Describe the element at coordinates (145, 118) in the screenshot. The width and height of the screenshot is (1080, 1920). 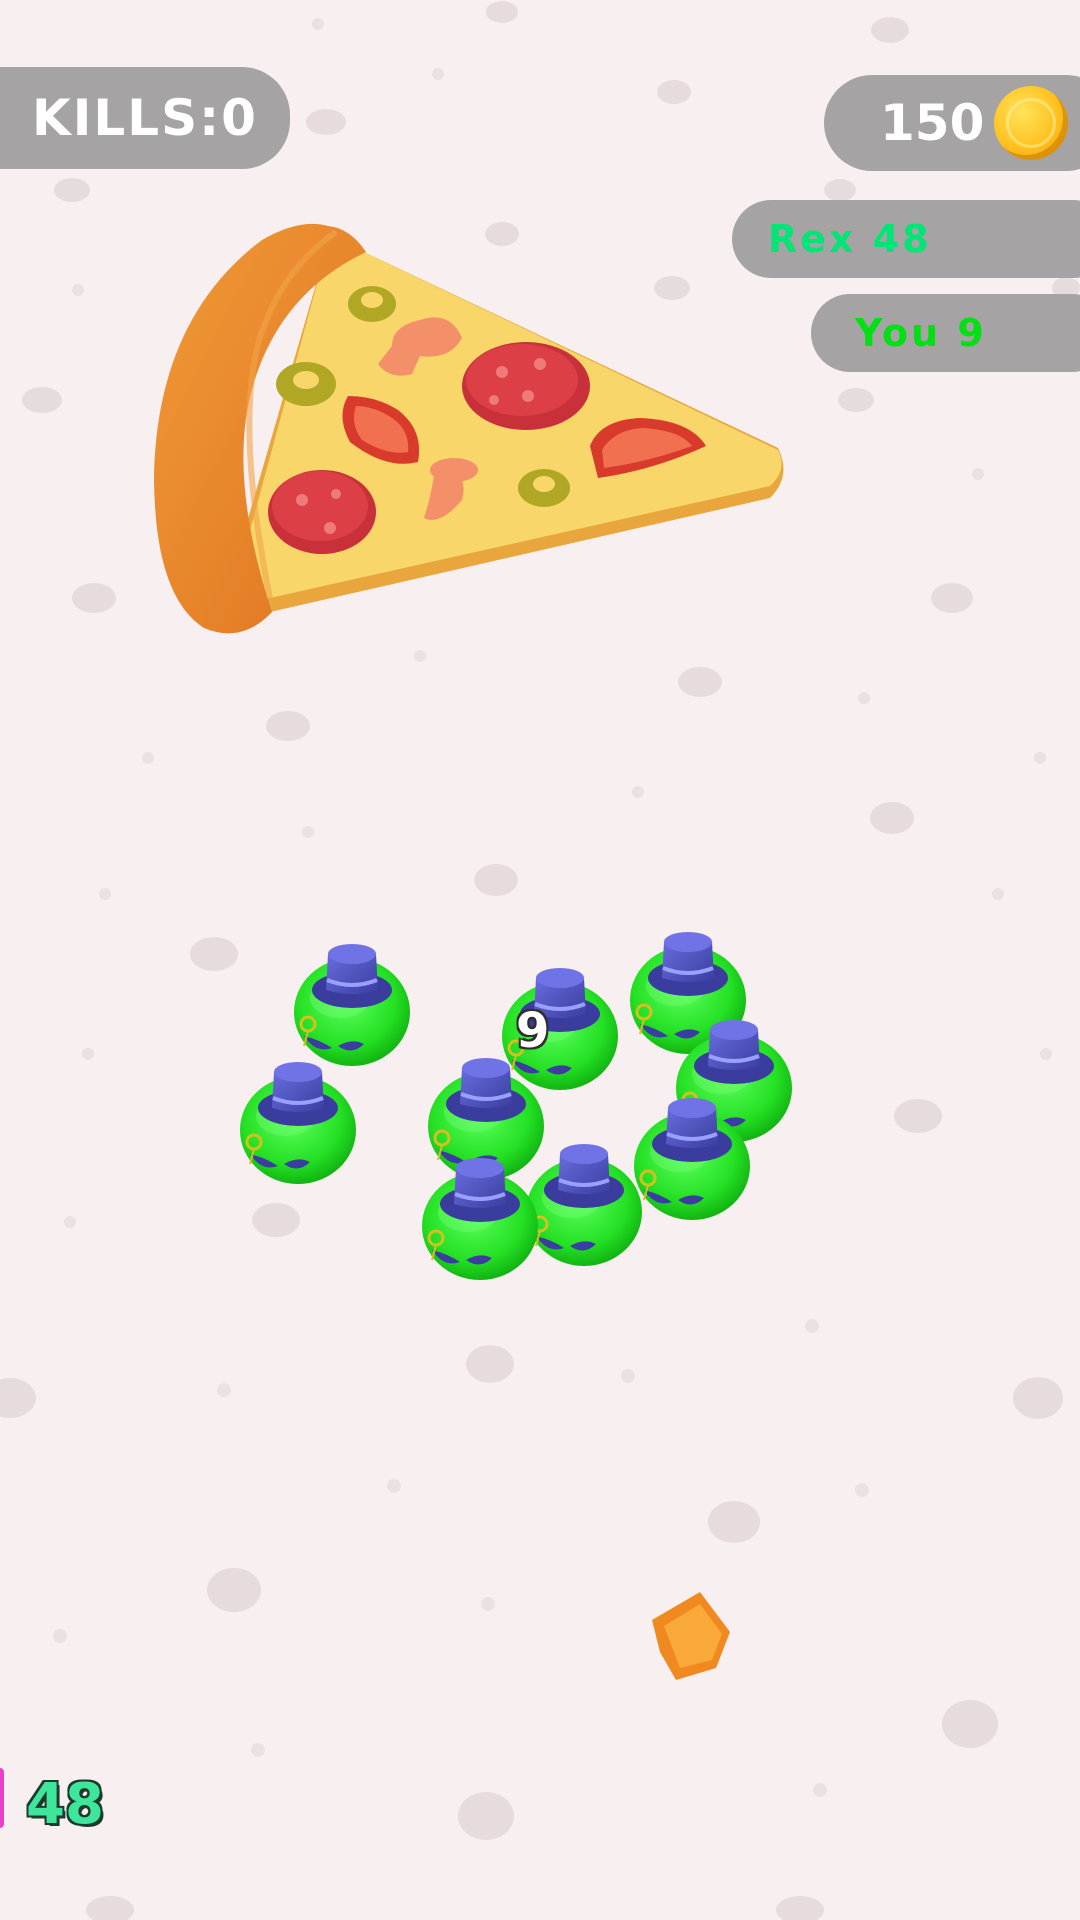
I see `kills-counter: KILLS:0` at that location.